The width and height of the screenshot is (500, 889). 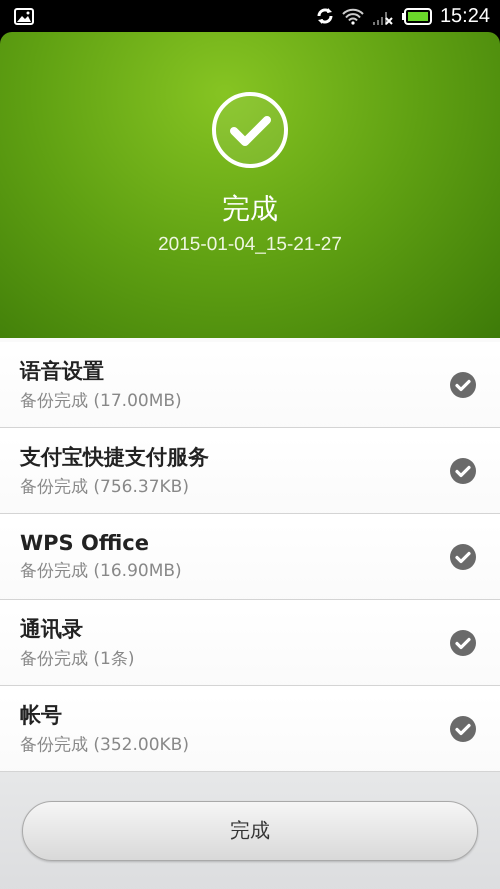 I want to click on item-name: 支付宝快捷支付服务, so click(x=114, y=457).